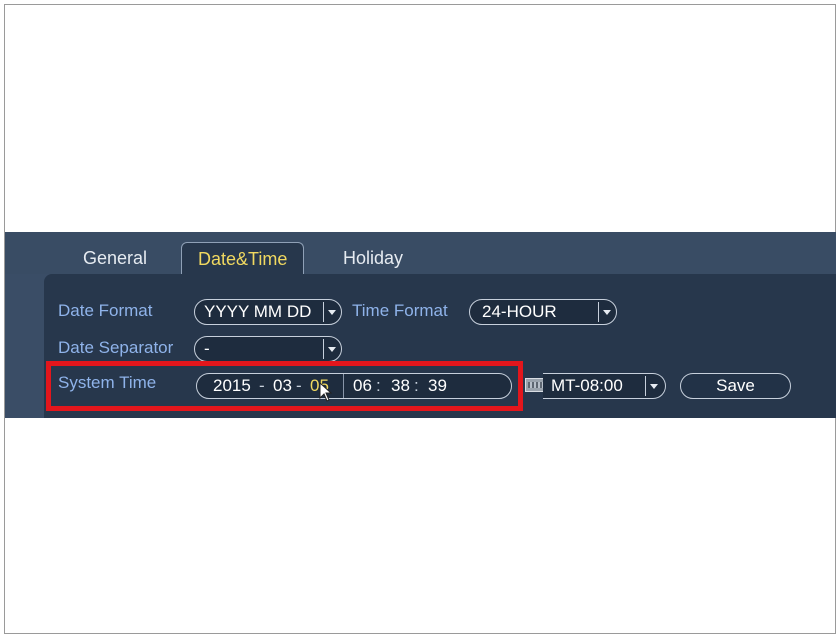 The width and height of the screenshot is (840, 638). Describe the element at coordinates (343, 386) in the screenshot. I see `date-time-divider` at that location.